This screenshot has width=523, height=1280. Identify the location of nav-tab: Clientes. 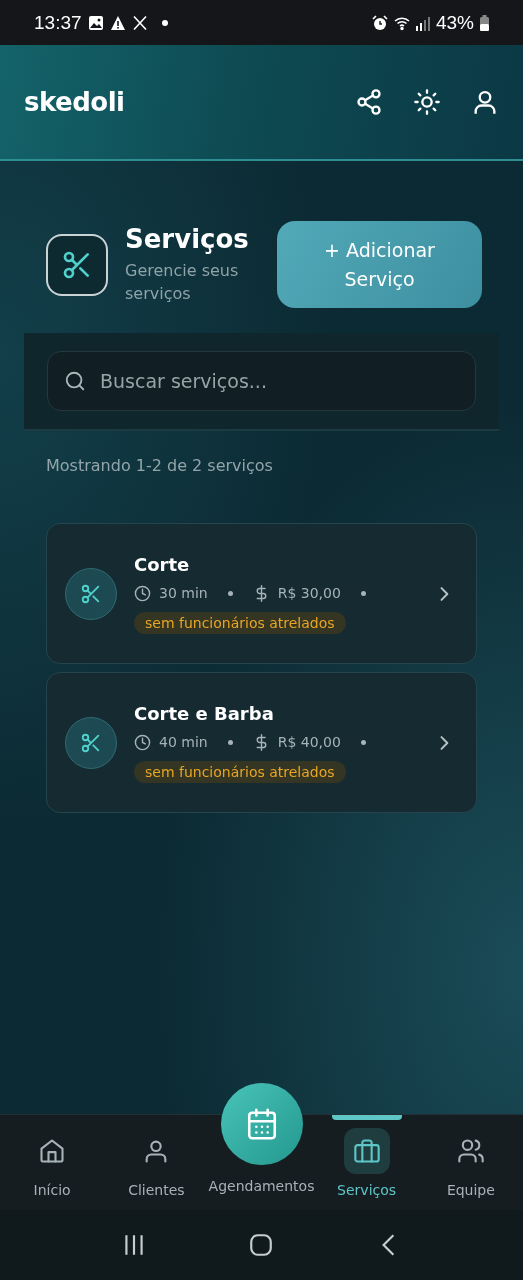
(156, 1162).